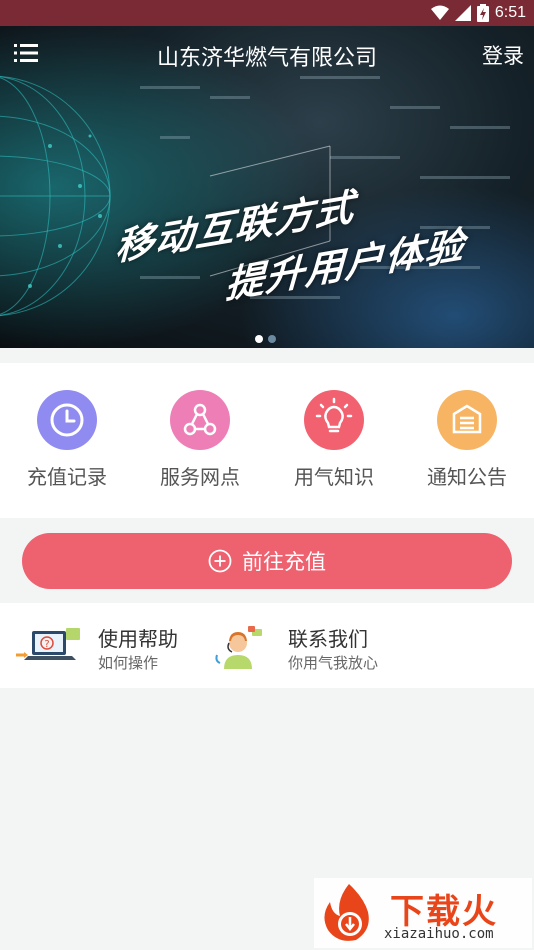 The width and height of the screenshot is (534, 950). I want to click on quick-action-service-points: 服务网点, so click(200, 440).